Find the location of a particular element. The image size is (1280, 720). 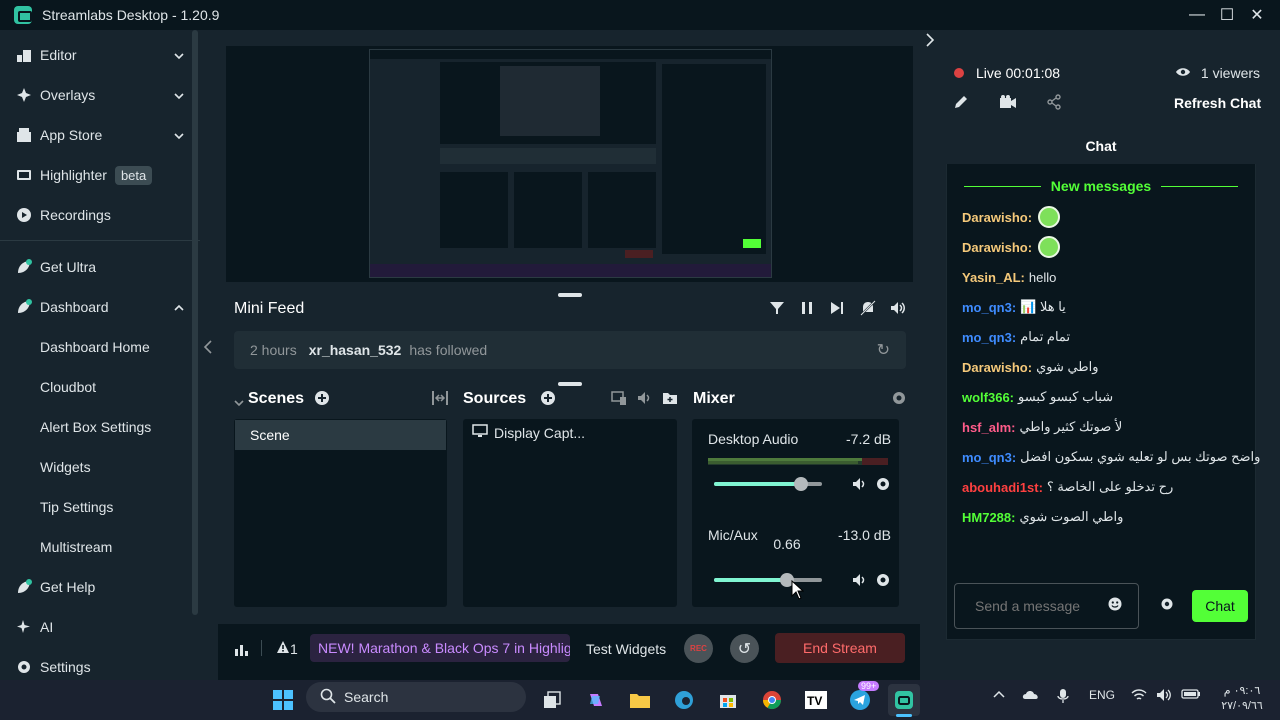

scene-item: Scene is located at coordinates (340, 435).